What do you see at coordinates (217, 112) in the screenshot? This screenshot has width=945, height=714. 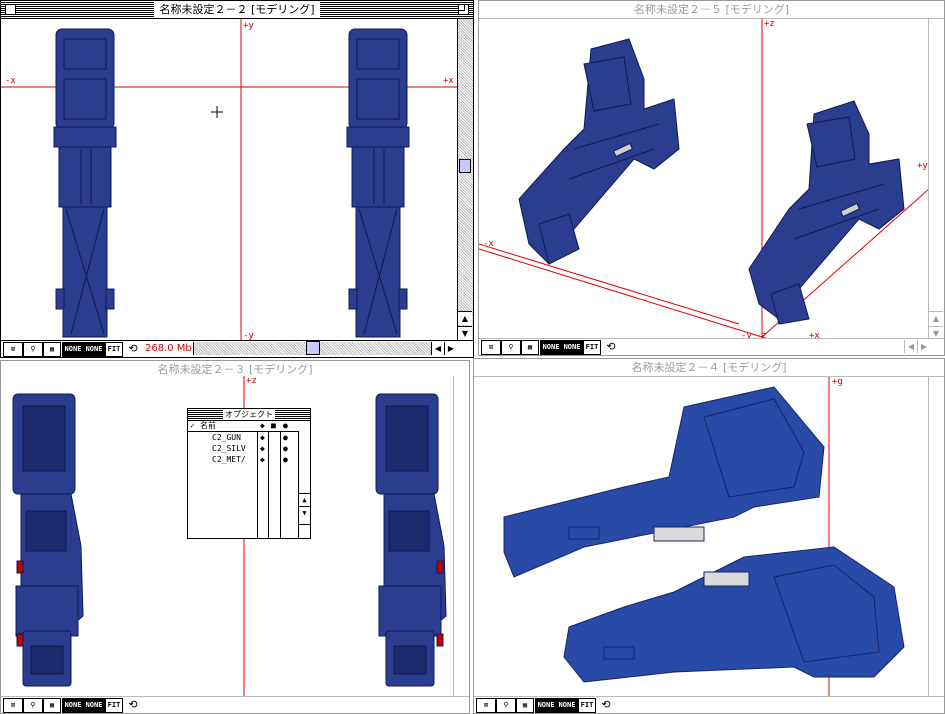 I see `crosshair-cursor` at bounding box center [217, 112].